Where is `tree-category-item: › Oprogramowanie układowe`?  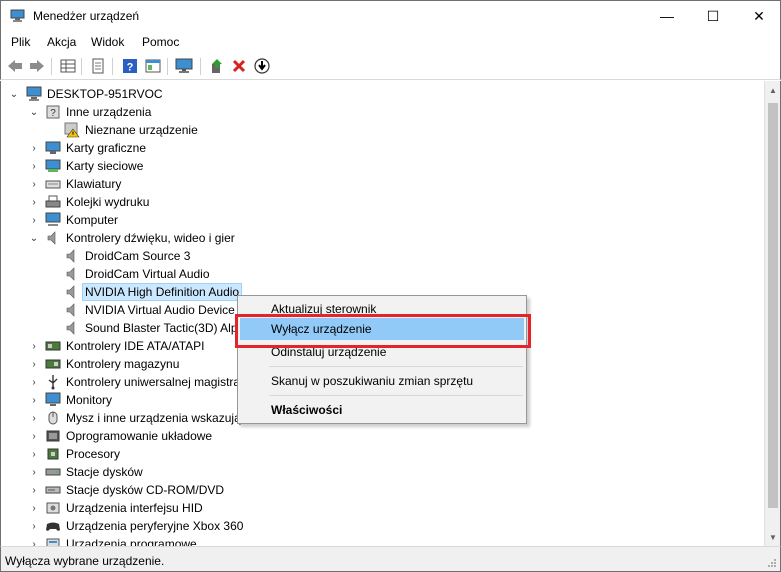
tree-category-item: › Oprogramowanie układowe is located at coordinates (381, 436).